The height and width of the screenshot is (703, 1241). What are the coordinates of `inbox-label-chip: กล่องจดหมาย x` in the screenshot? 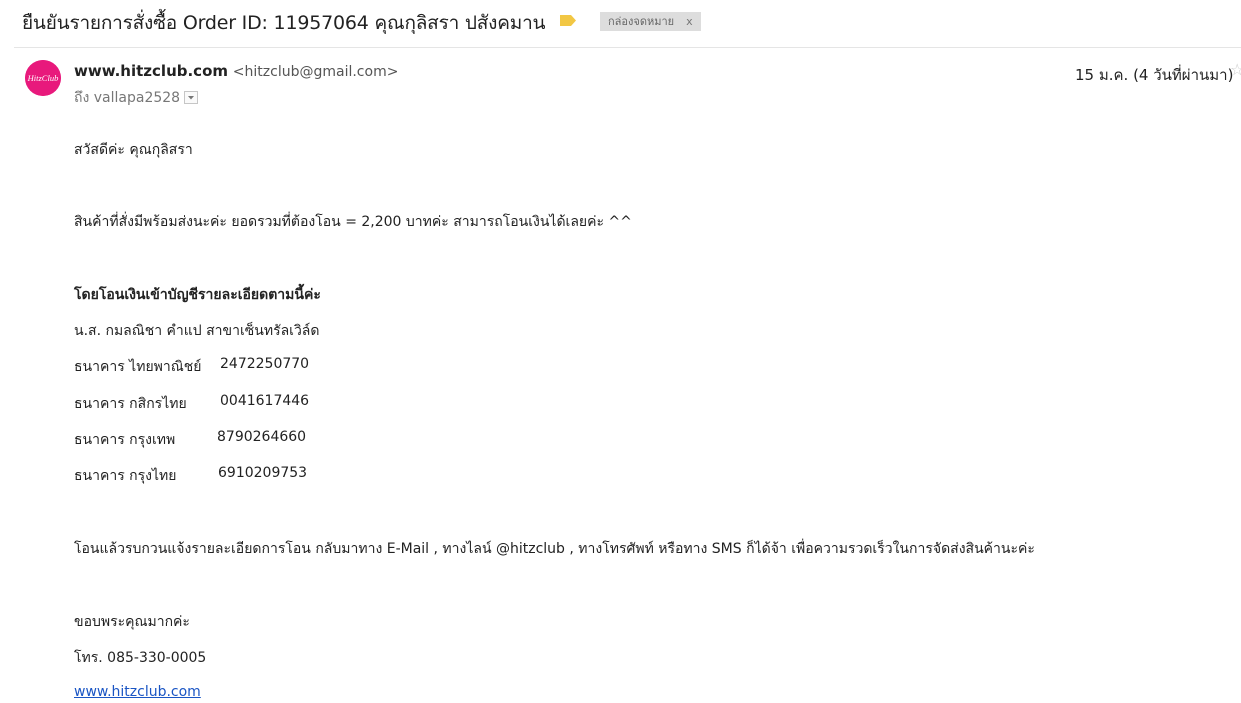 It's located at (650, 21).